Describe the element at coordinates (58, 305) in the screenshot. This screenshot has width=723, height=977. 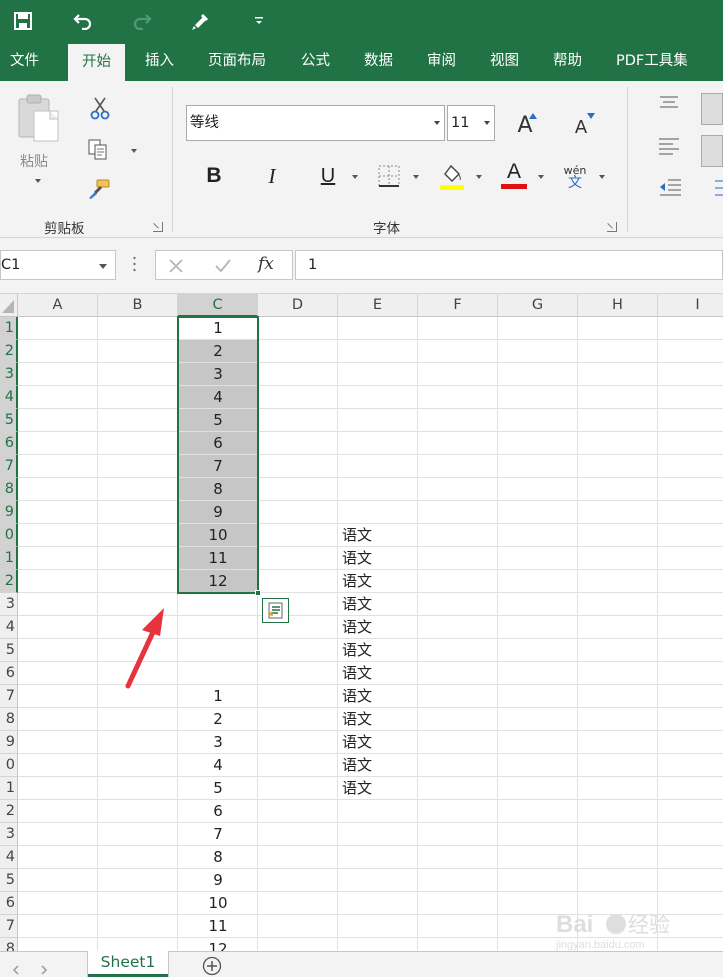
I see `column-header-a: A` at that location.